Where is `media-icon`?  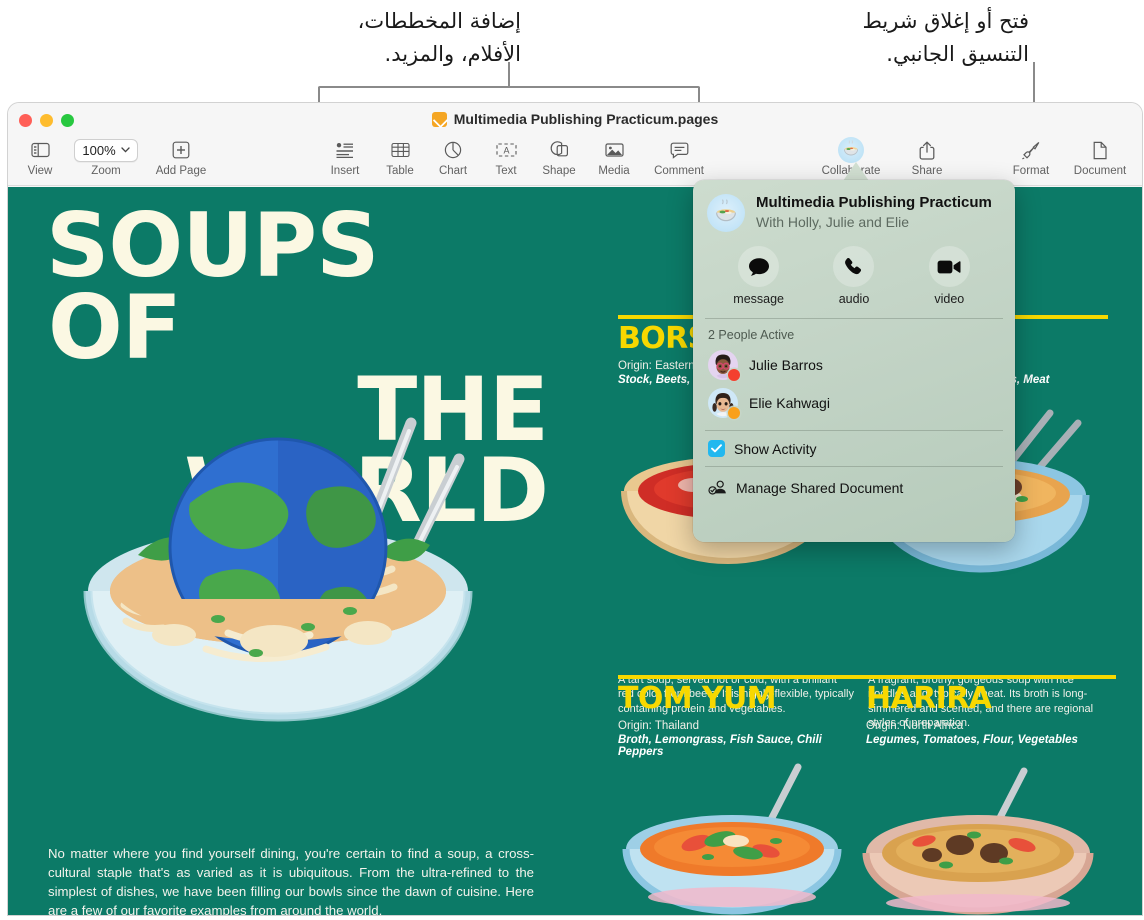 media-icon is located at coordinates (614, 150).